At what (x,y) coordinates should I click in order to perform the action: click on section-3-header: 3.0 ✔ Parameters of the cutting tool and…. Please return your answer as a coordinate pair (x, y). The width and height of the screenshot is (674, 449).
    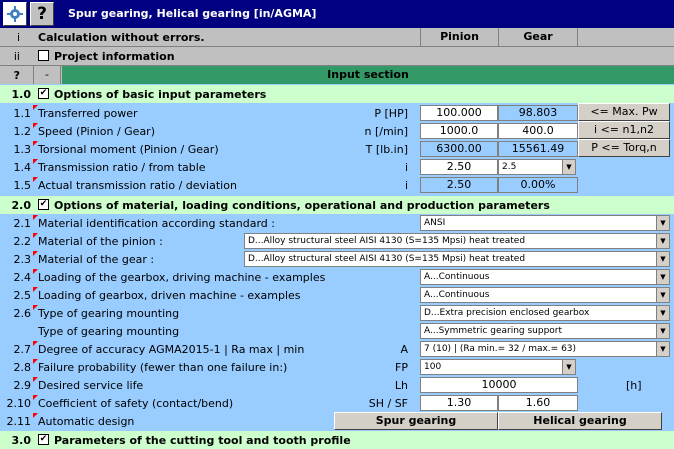
    Looking at the image, I should click on (337, 440).